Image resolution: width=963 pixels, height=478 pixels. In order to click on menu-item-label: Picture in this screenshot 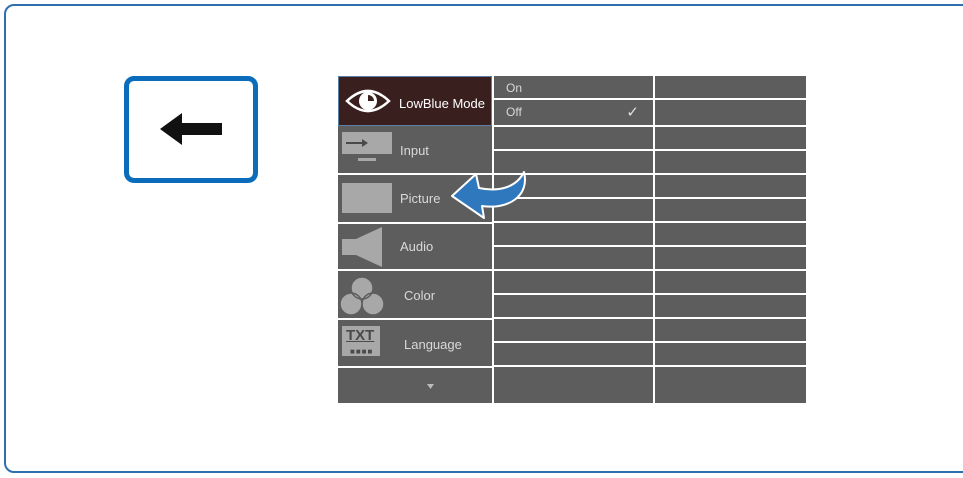, I will do `click(420, 198)`.